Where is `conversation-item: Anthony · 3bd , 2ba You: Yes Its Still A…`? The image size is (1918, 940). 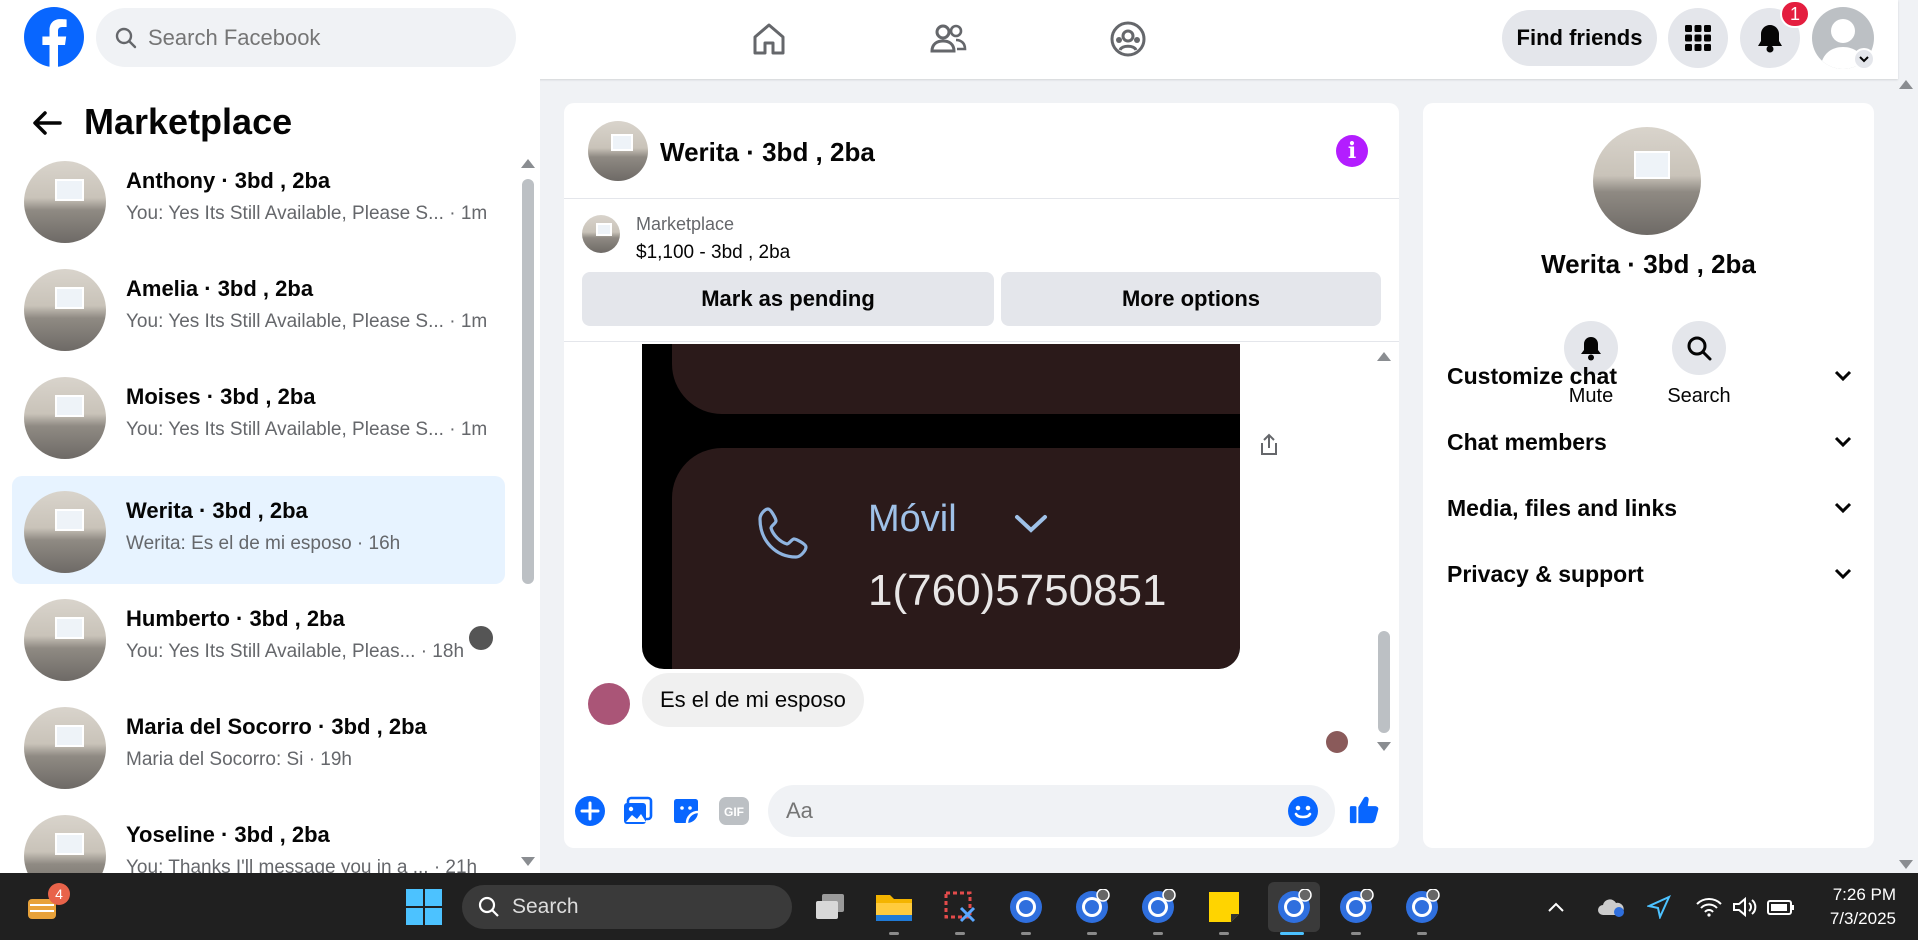 conversation-item: Anthony · 3bd , 2ba You: Yes Its Still A… is located at coordinates (258, 200).